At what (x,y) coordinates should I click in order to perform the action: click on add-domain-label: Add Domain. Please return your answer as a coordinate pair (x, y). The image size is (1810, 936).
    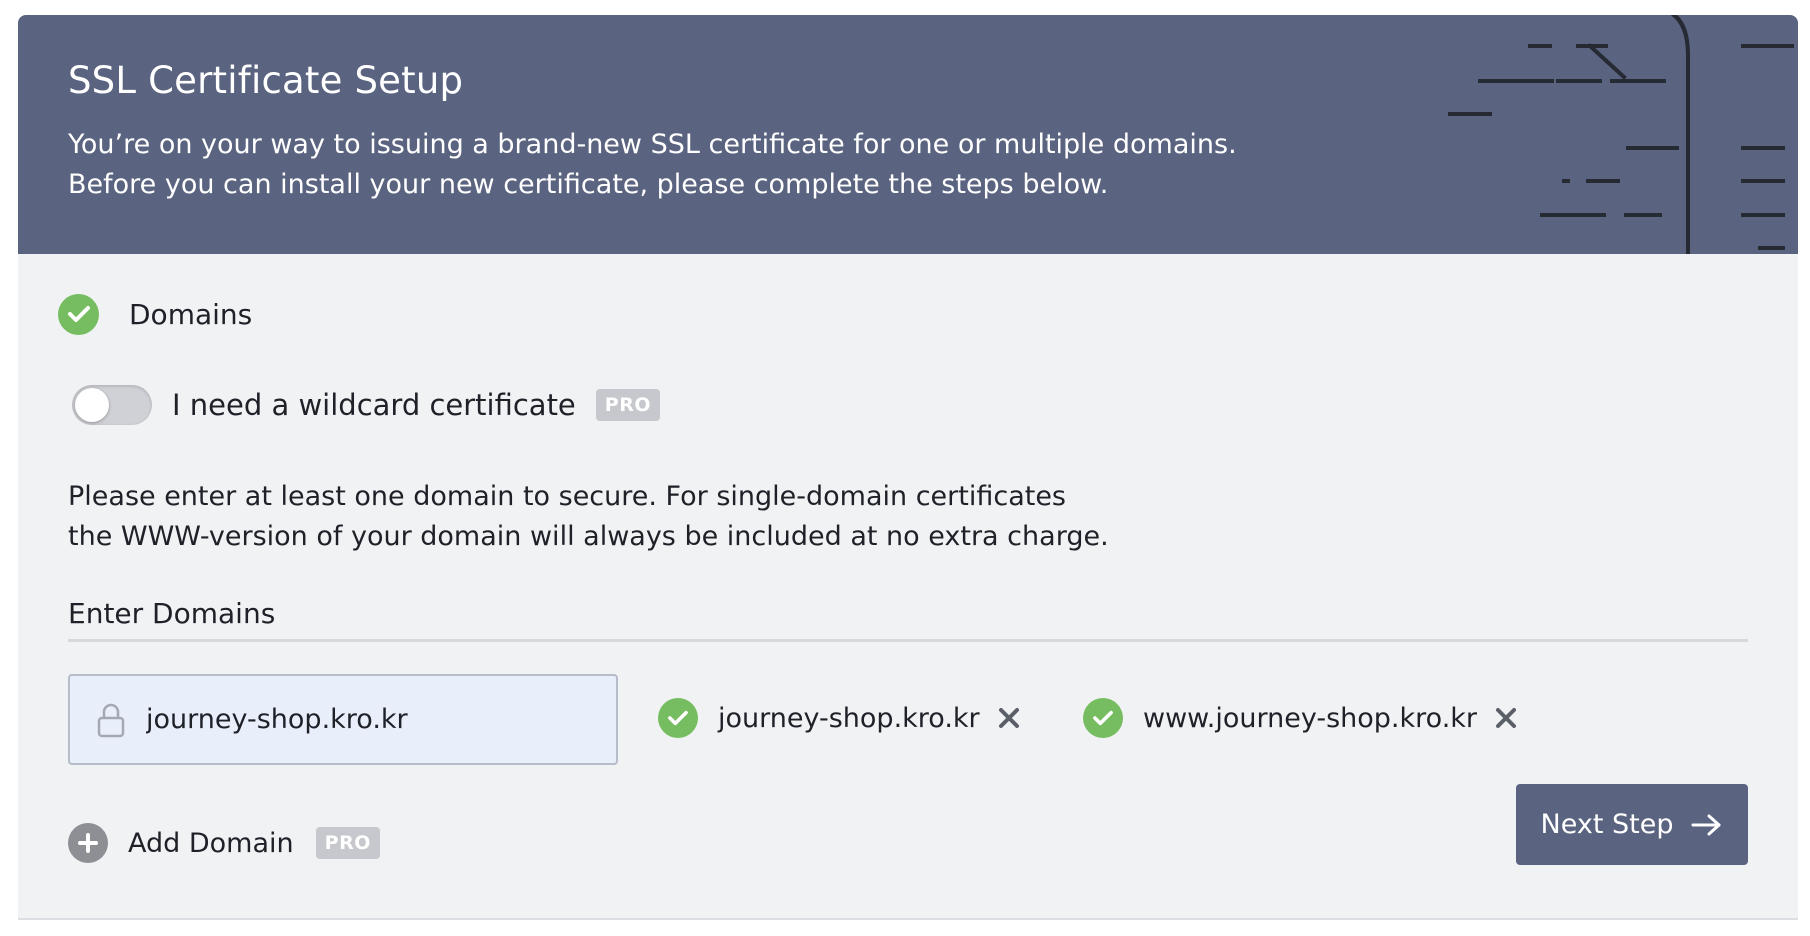
    Looking at the image, I should click on (211, 843).